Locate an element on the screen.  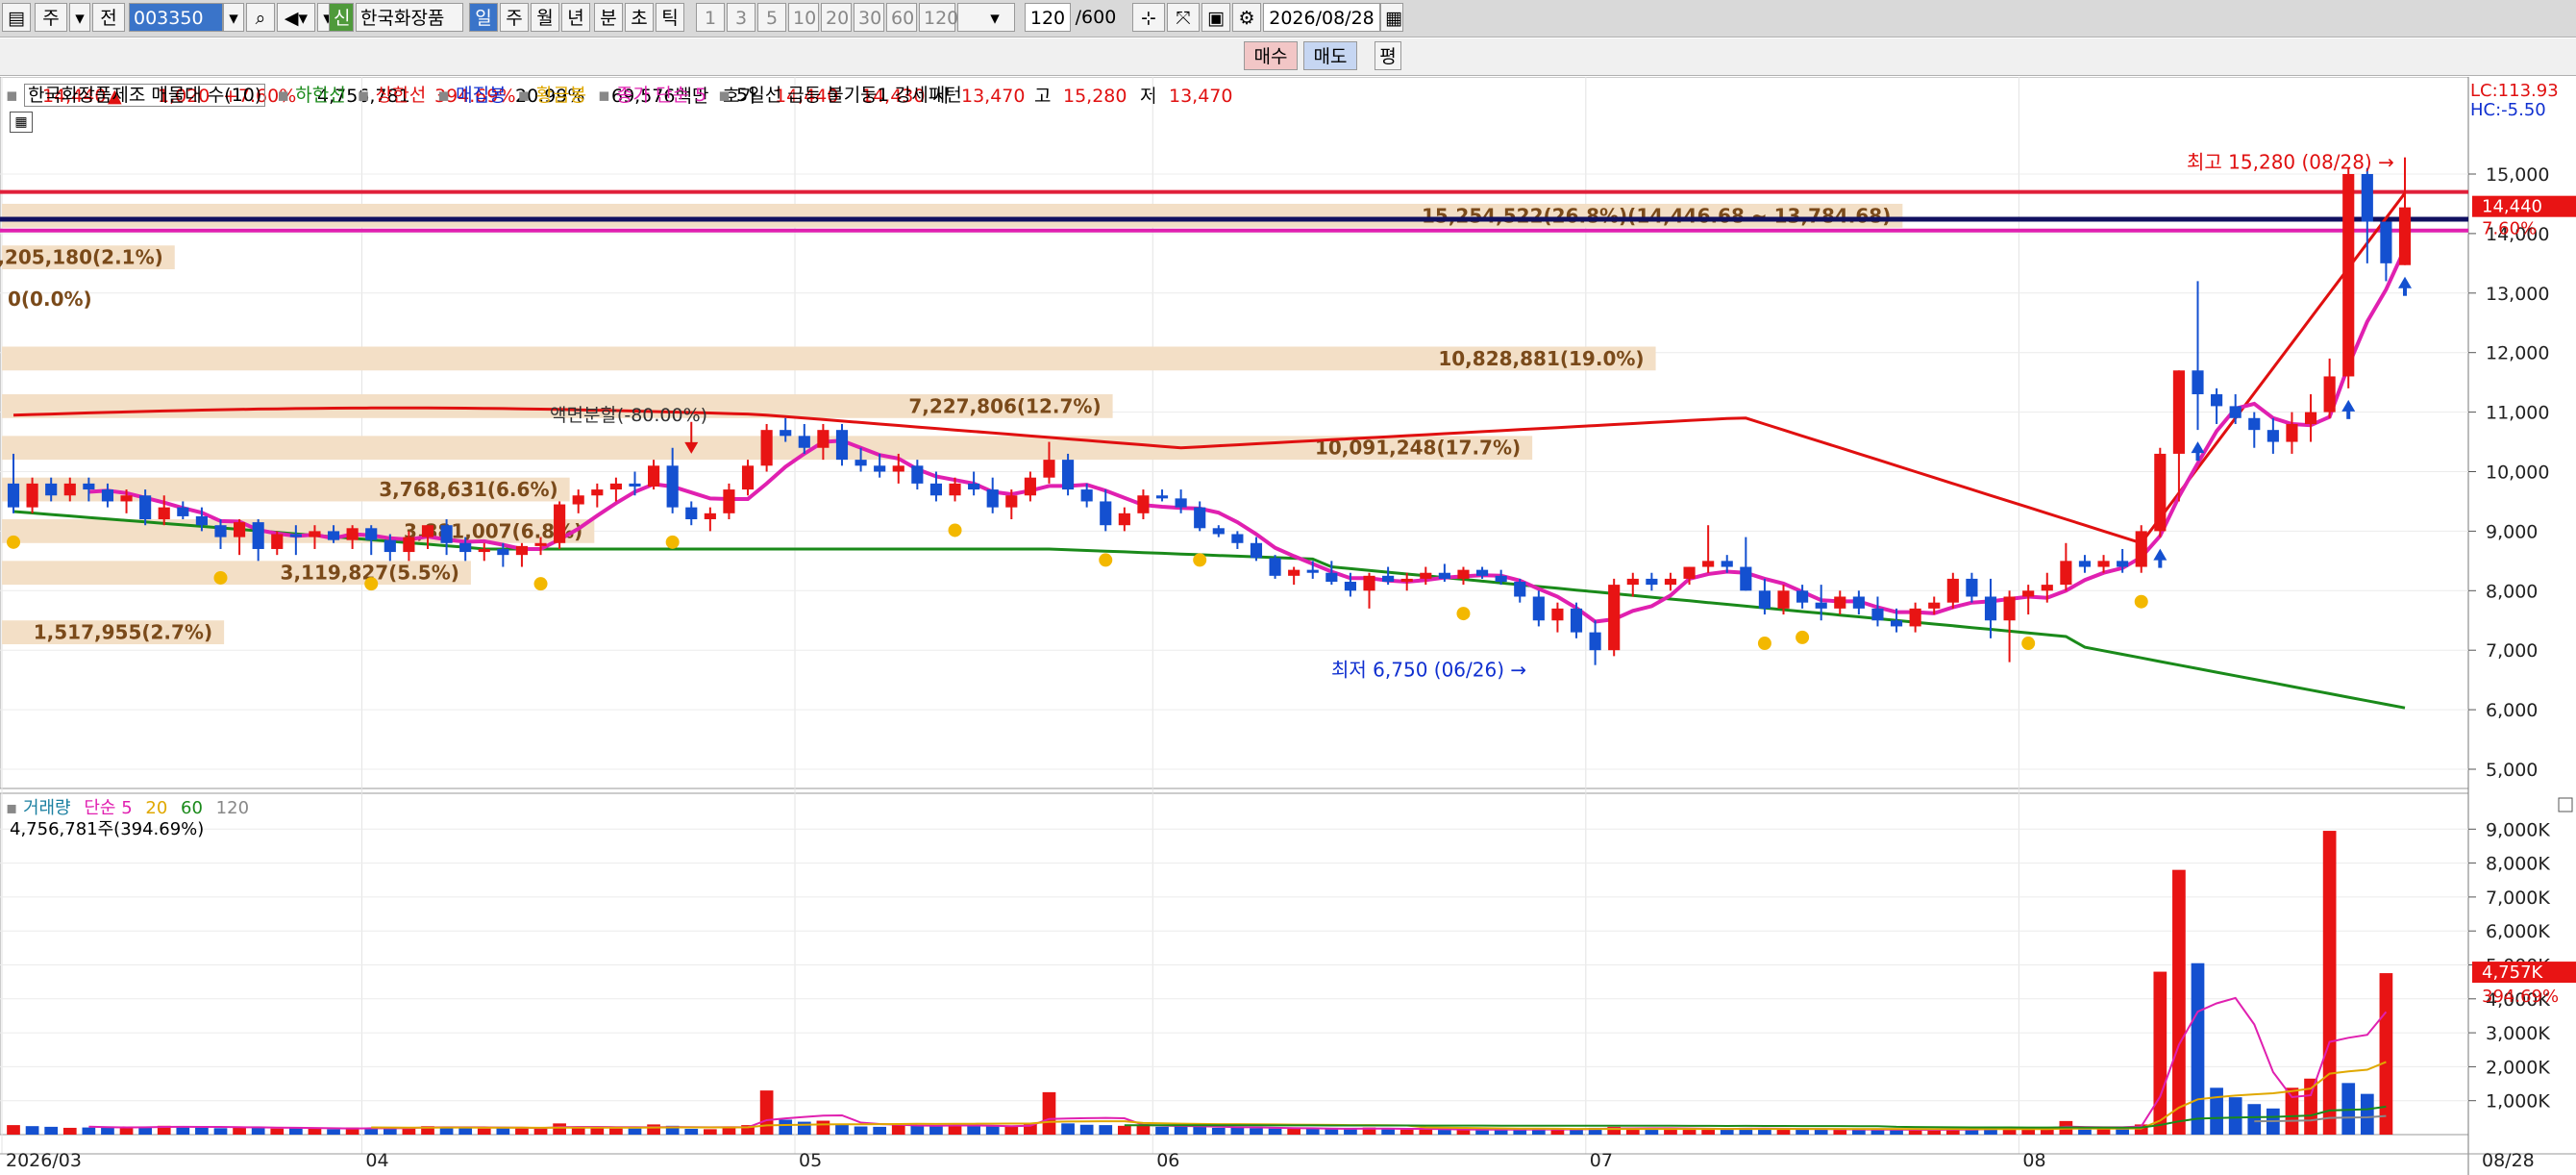
legend-upper-band: 상한선 is located at coordinates (401, 96).